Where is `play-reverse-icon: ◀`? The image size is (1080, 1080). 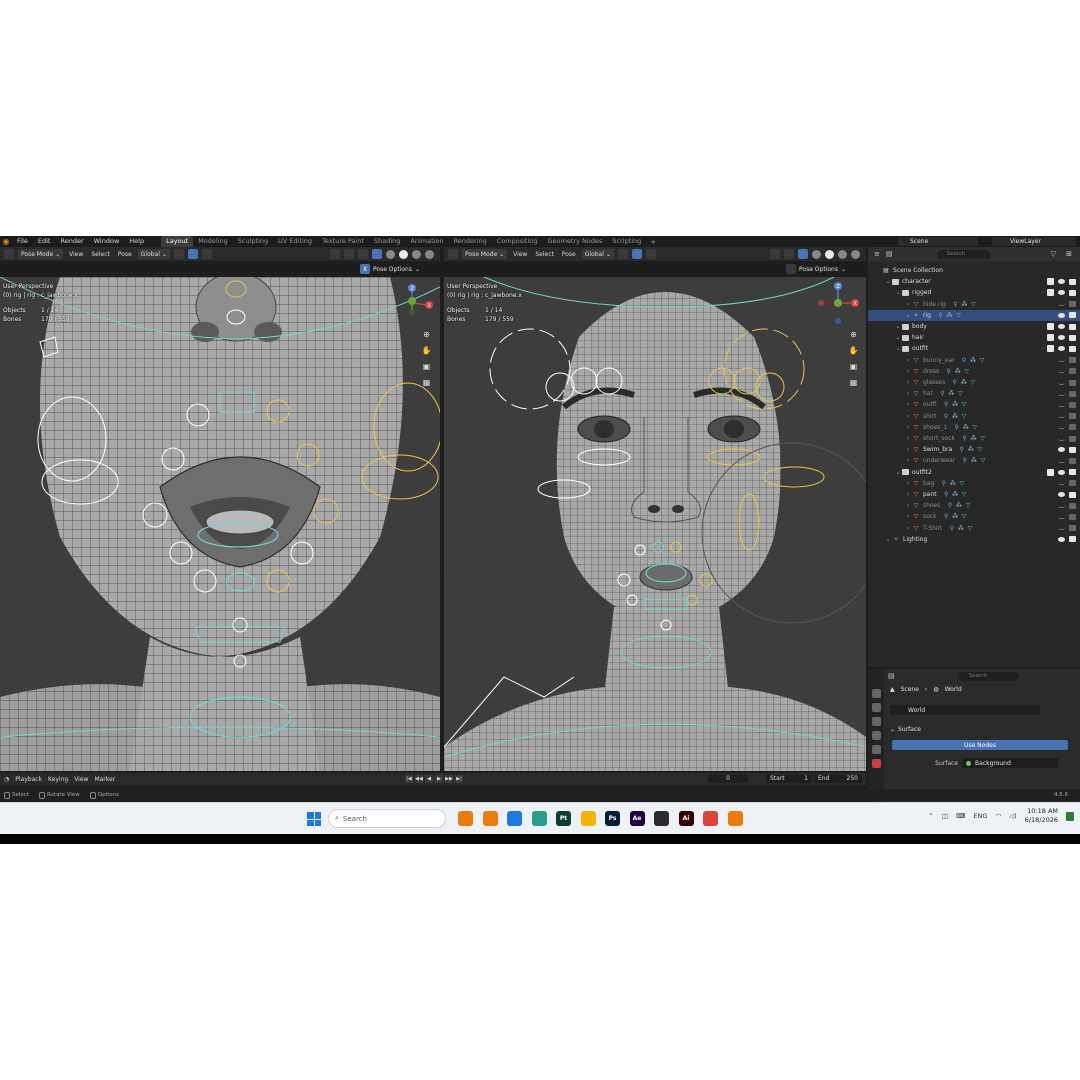 play-reverse-icon: ◀ is located at coordinates (429, 779).